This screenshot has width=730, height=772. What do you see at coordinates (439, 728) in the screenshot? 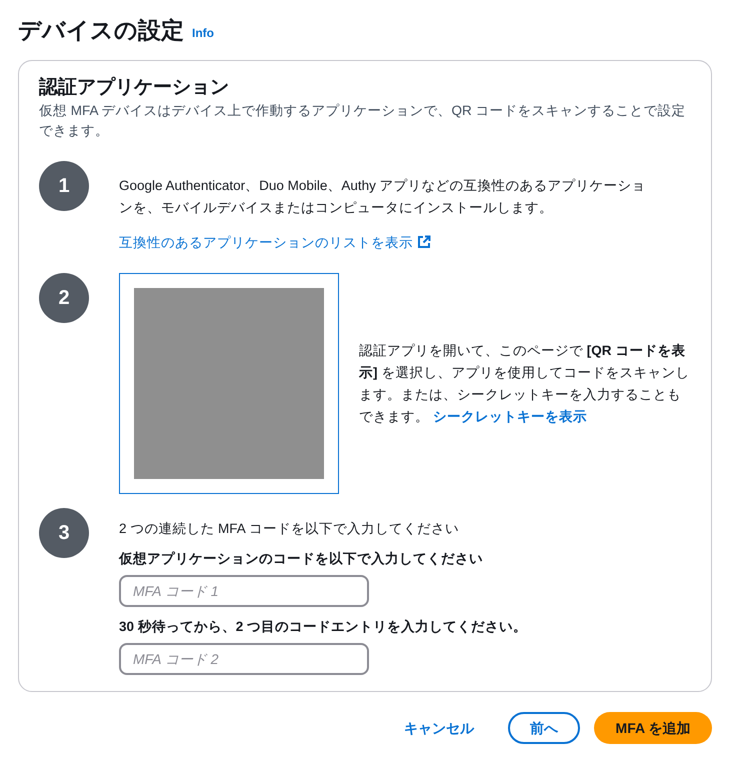
I see `cancel-button: キャンセル` at bounding box center [439, 728].